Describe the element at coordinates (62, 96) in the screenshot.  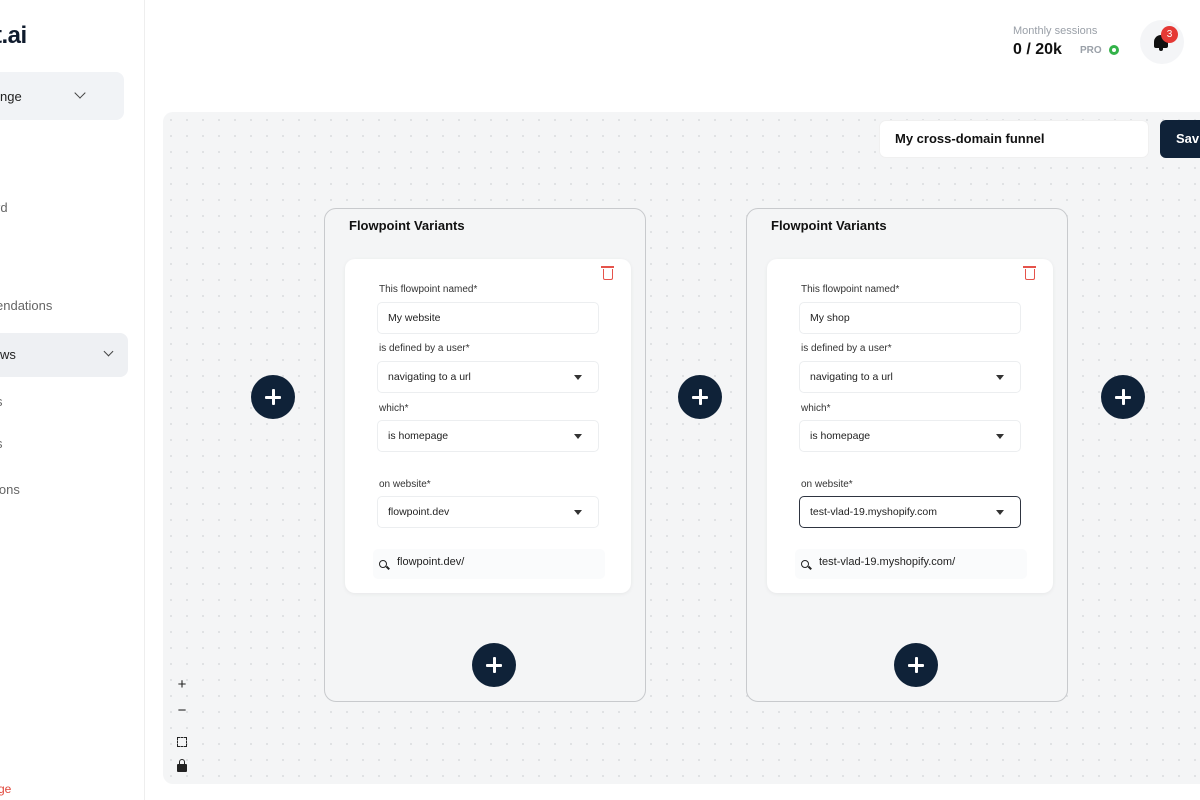
I see `workspace-select: nge` at that location.